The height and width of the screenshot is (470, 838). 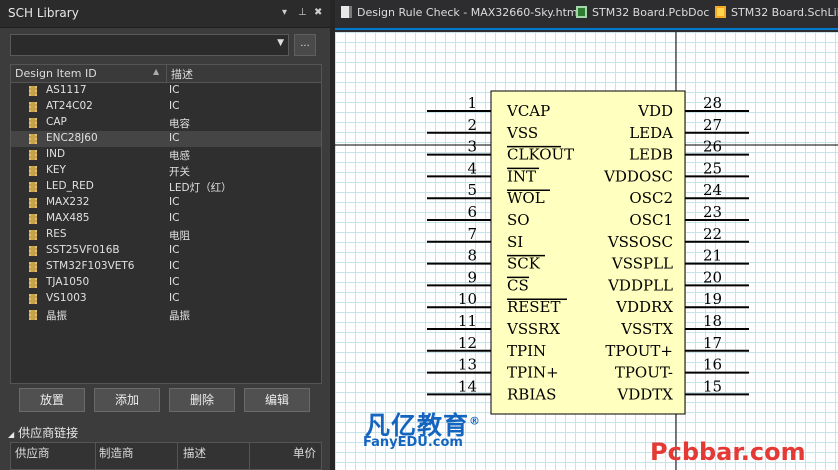 What do you see at coordinates (56, 154) in the screenshot?
I see `design-item-id: IND` at bounding box center [56, 154].